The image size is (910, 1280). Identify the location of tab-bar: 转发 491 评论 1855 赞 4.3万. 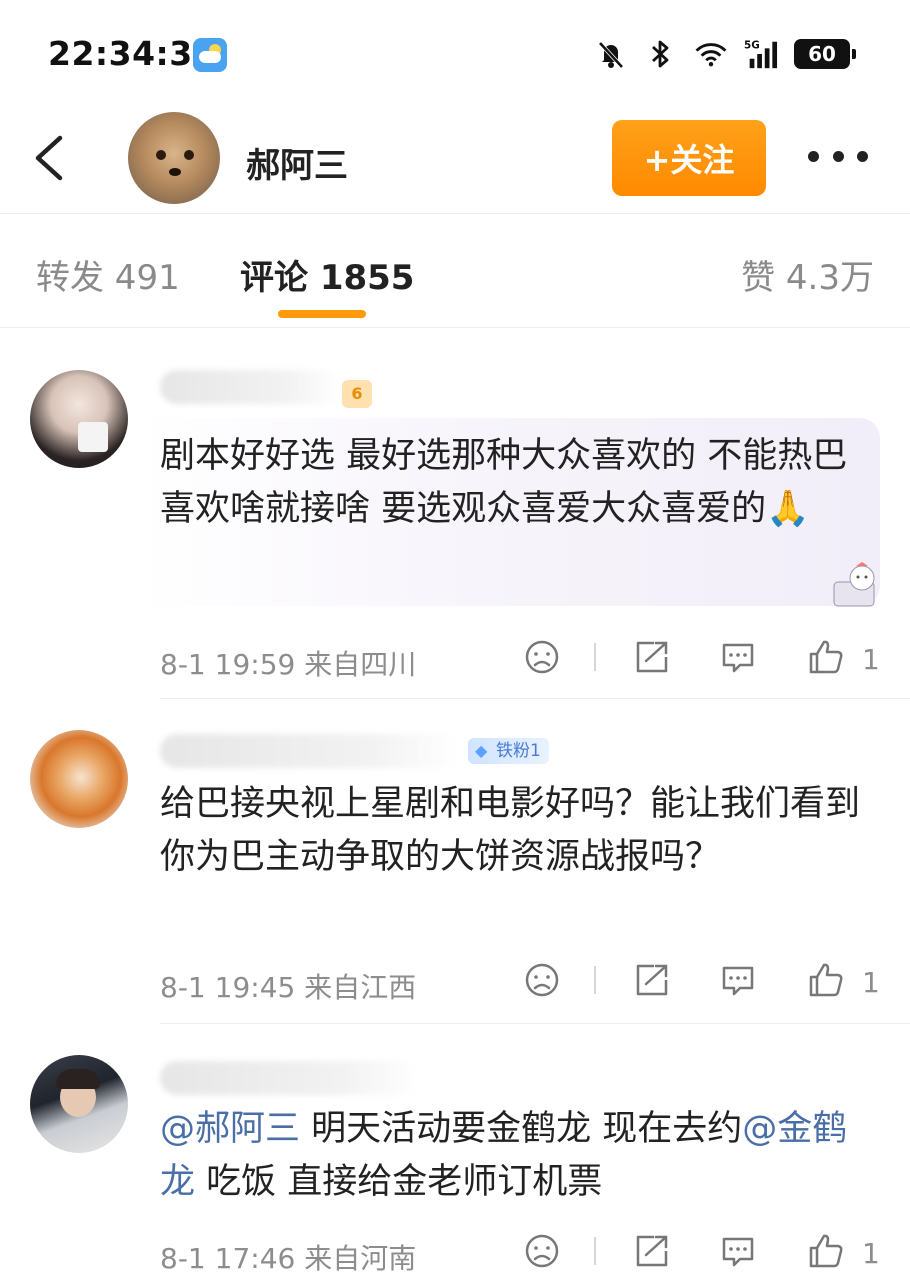
(455, 271).